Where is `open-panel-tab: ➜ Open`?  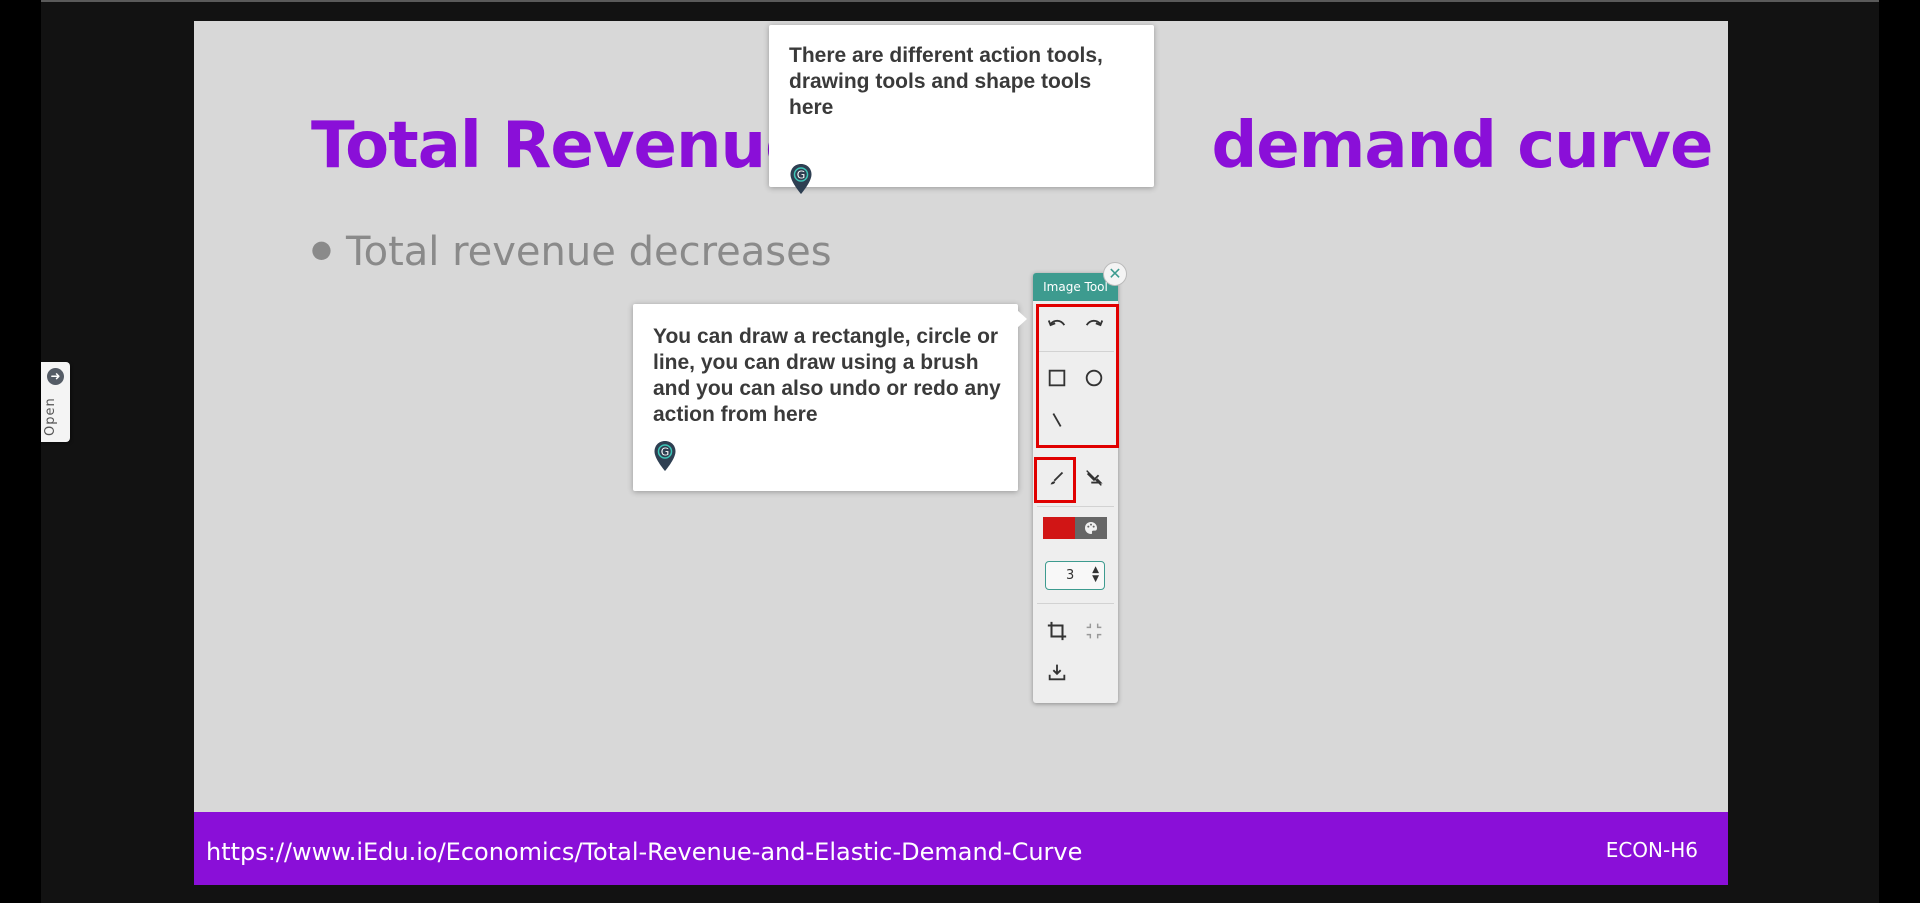 open-panel-tab: ➜ Open is located at coordinates (55, 402).